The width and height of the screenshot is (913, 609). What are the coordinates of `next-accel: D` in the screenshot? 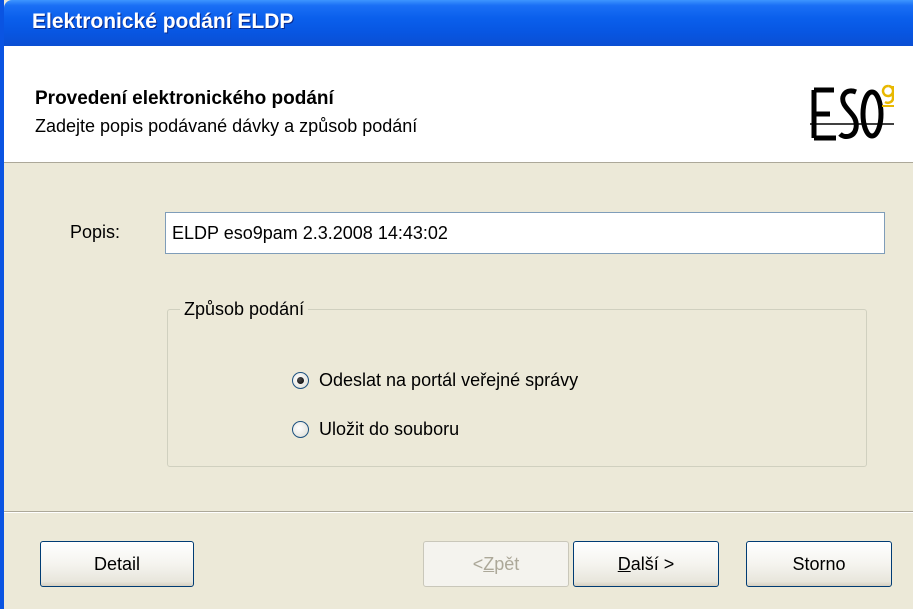 It's located at (624, 563).